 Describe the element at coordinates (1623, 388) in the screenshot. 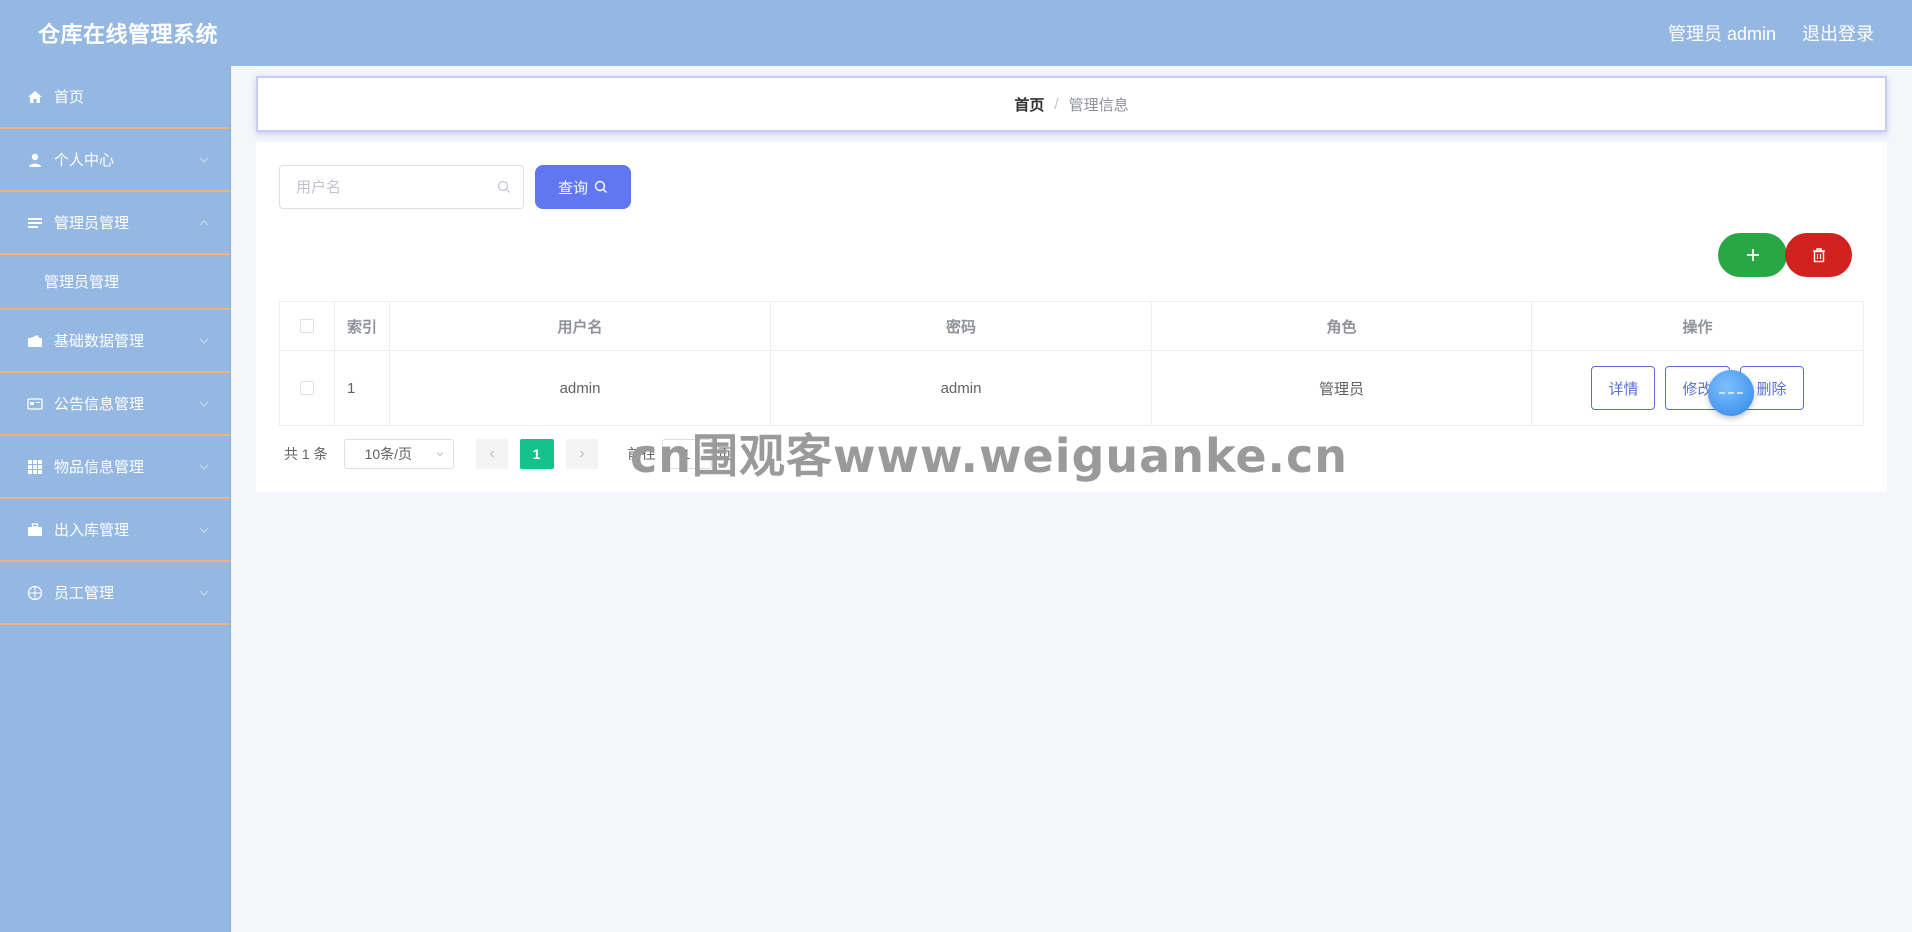

I see `detail-button: 详情` at that location.